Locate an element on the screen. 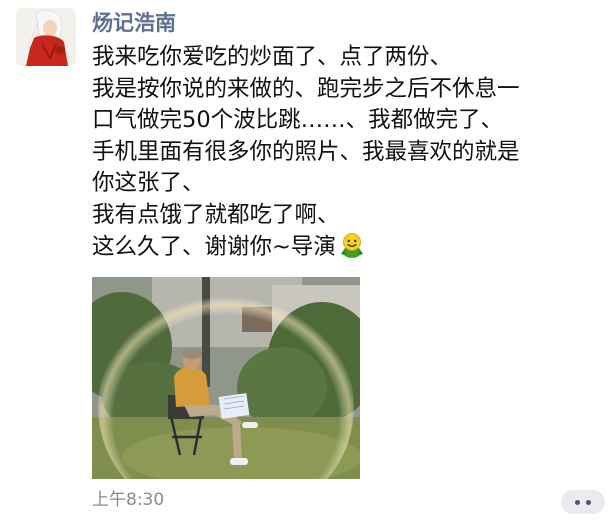  post-text-line: 口气做完50个波比跳……、我都做完了、 is located at coordinates (298, 120).